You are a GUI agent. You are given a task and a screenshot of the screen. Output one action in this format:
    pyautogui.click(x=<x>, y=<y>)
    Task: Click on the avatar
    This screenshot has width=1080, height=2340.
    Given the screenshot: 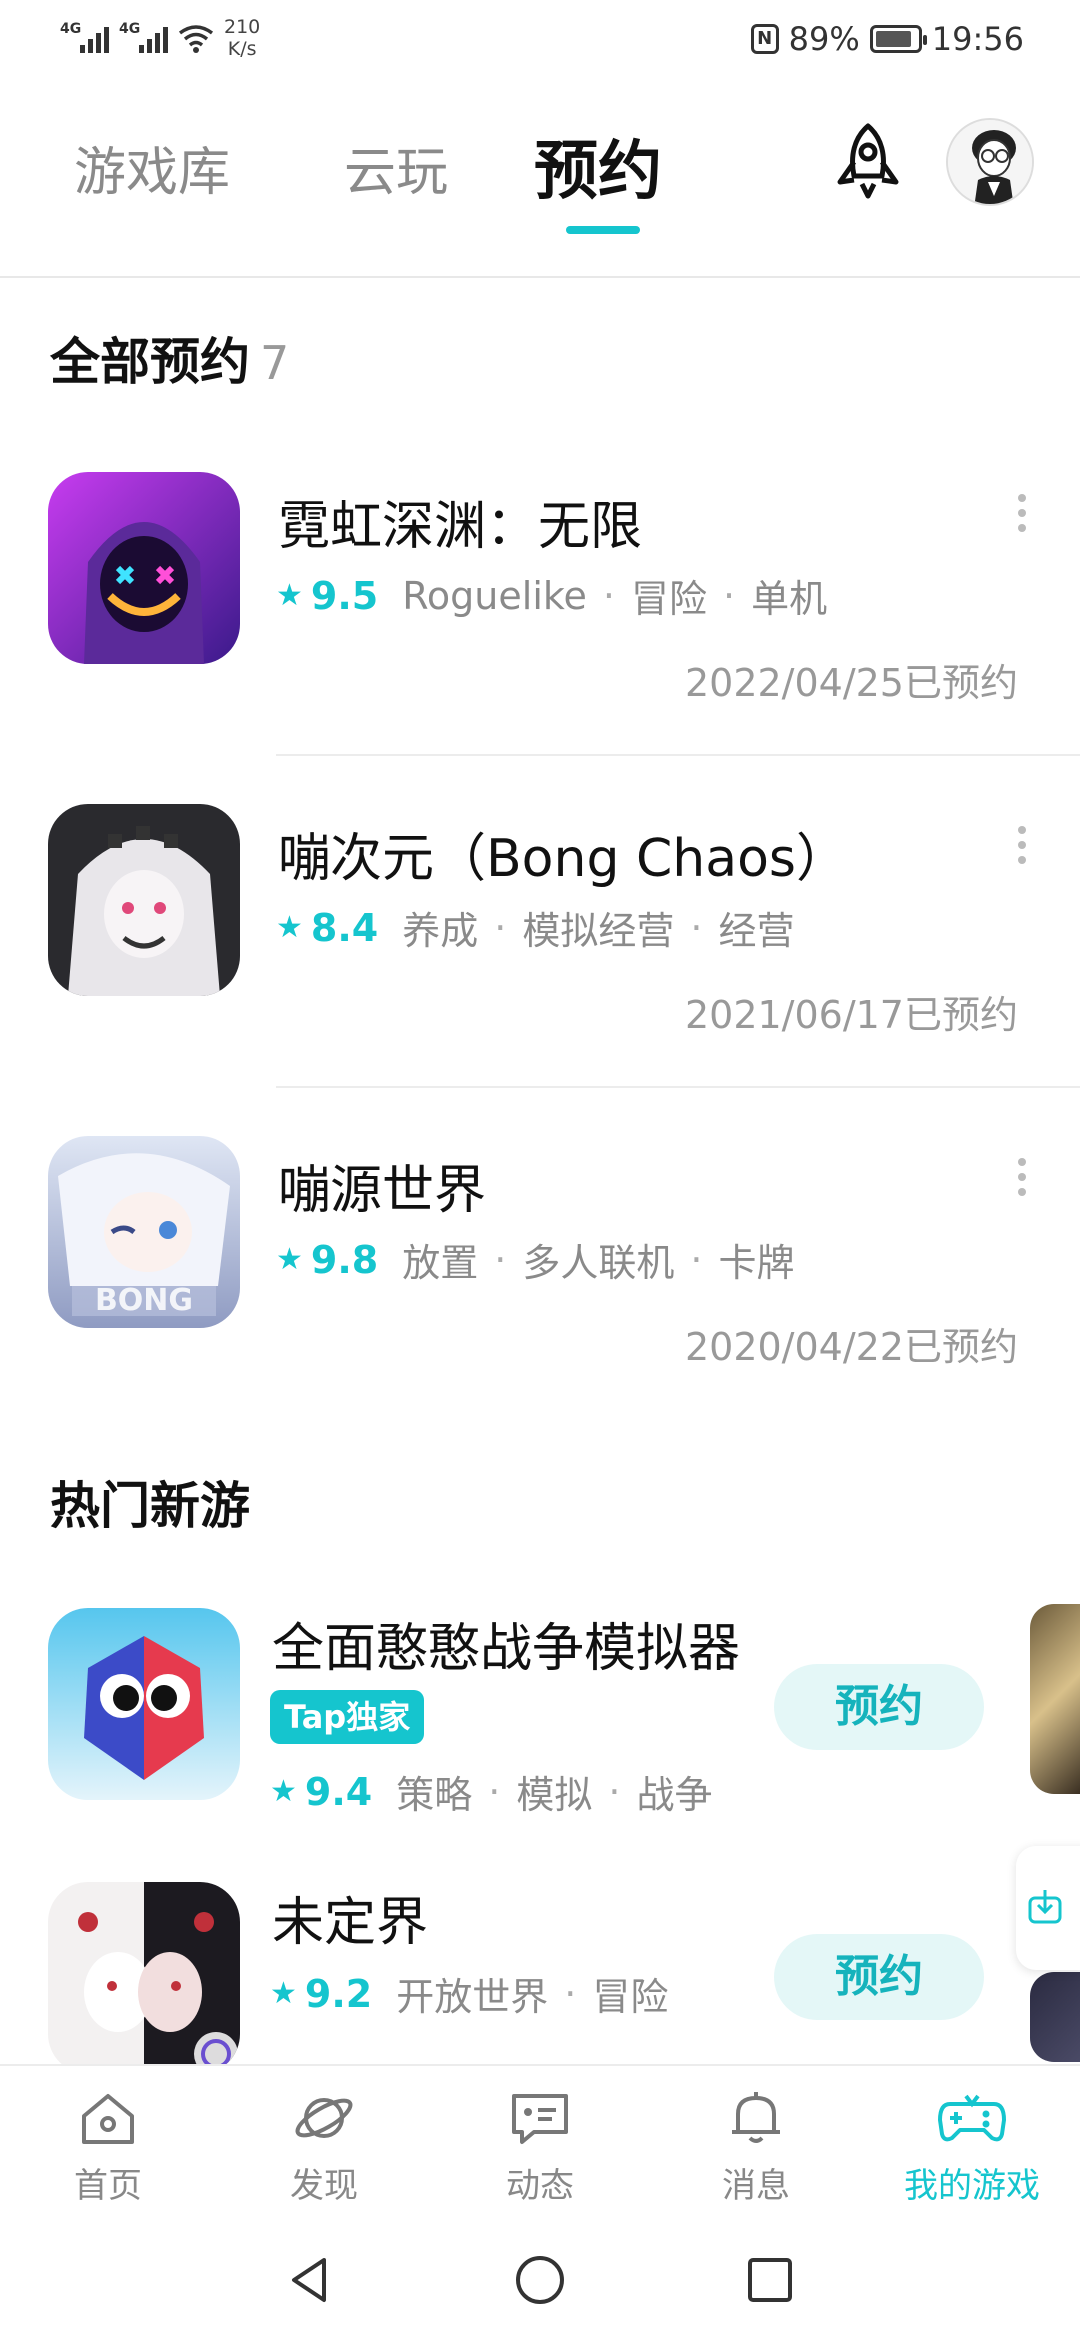 What is the action you would take?
    pyautogui.click(x=990, y=162)
    